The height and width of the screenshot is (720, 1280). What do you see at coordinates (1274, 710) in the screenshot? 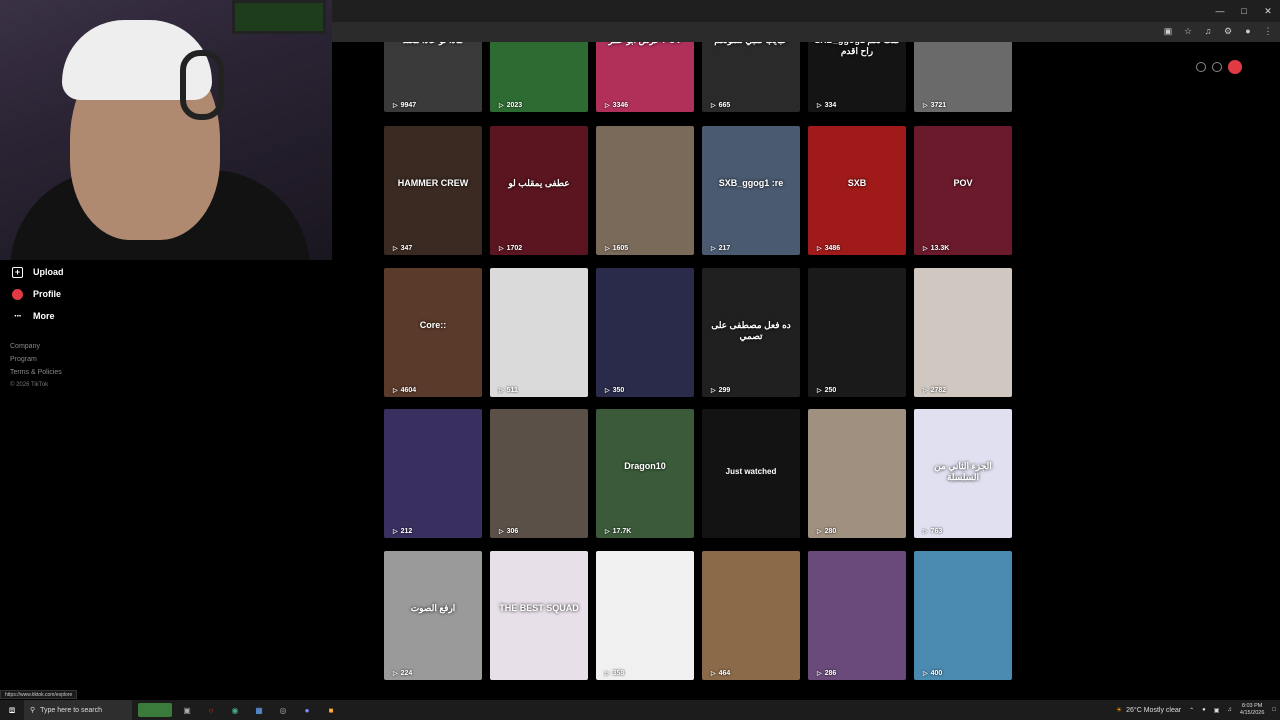
I see `notification-icon: □` at bounding box center [1274, 710].